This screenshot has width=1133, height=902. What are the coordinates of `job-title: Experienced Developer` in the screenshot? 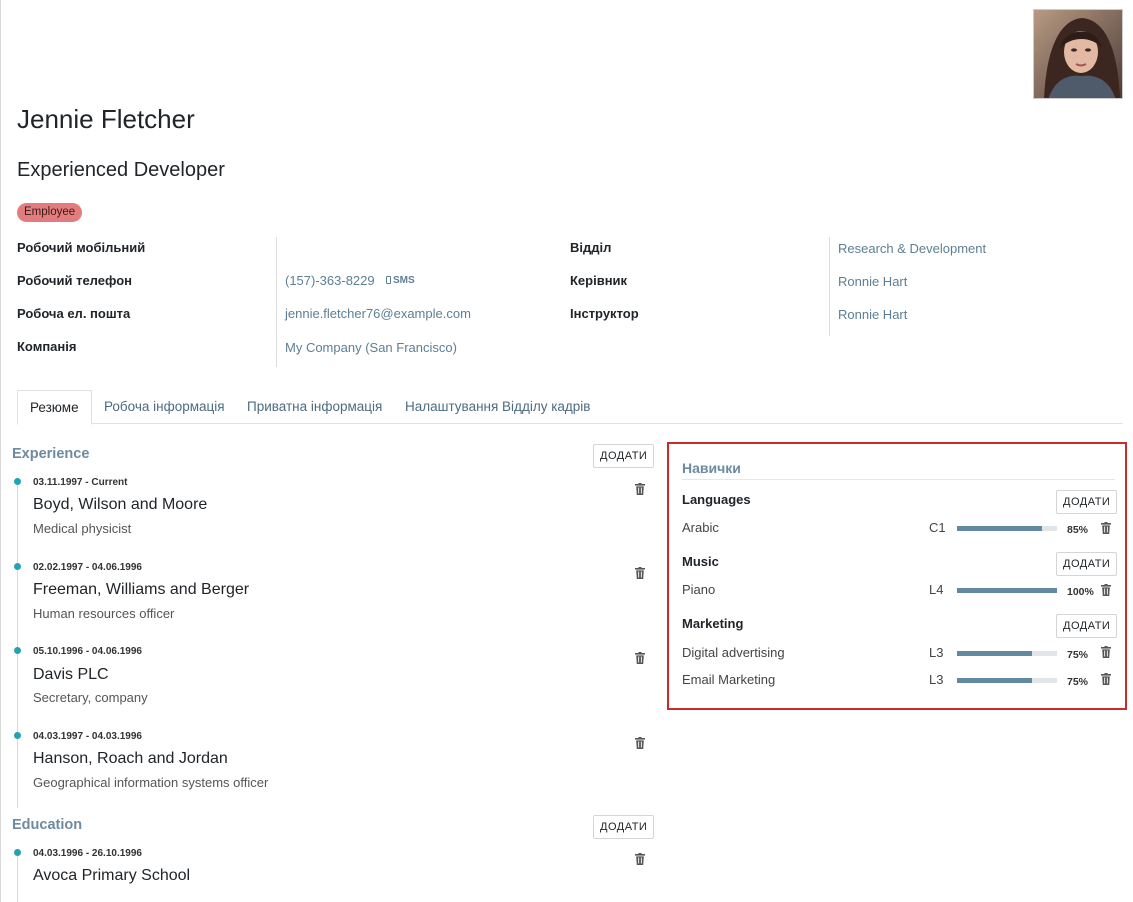 It's located at (121, 170).